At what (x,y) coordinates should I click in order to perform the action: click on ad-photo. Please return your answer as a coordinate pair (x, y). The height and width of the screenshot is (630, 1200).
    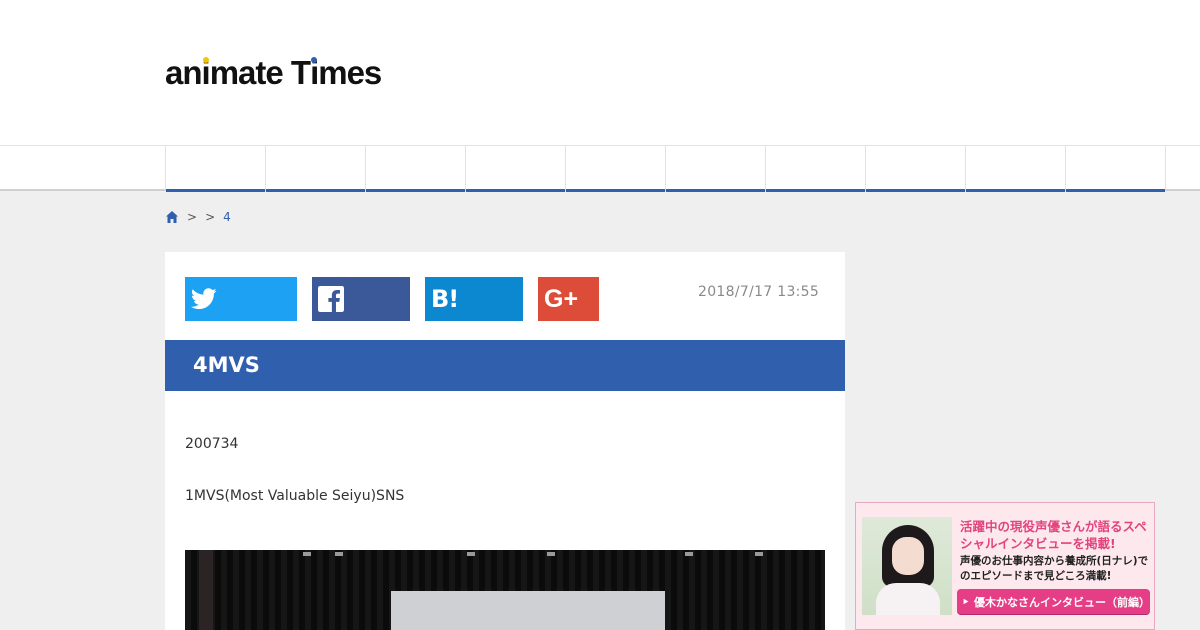
    Looking at the image, I should click on (907, 566).